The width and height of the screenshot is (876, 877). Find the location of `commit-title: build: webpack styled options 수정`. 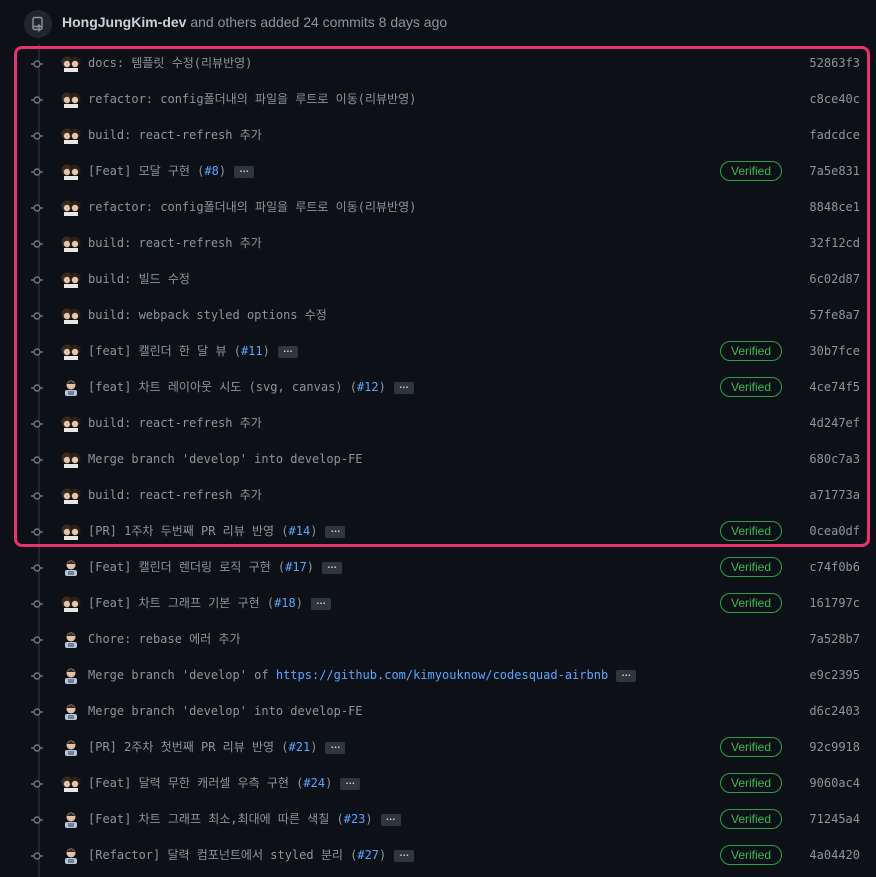

commit-title: build: webpack styled options 수정 is located at coordinates (207, 315).